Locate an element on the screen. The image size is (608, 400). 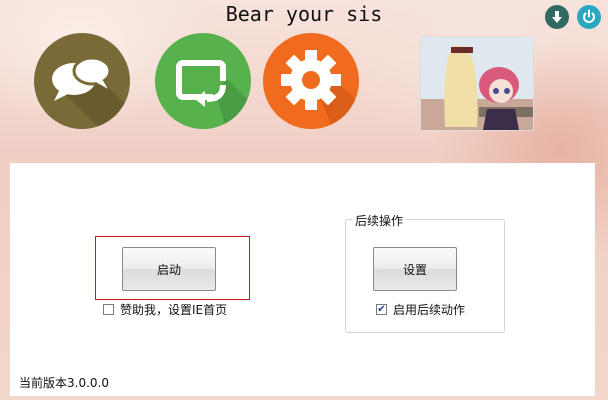
download-icon is located at coordinates (557, 17).